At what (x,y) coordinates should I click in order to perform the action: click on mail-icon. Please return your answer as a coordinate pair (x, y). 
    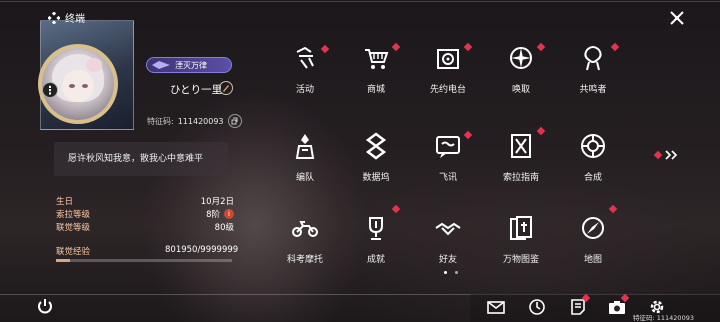
    Looking at the image, I should click on (496, 307).